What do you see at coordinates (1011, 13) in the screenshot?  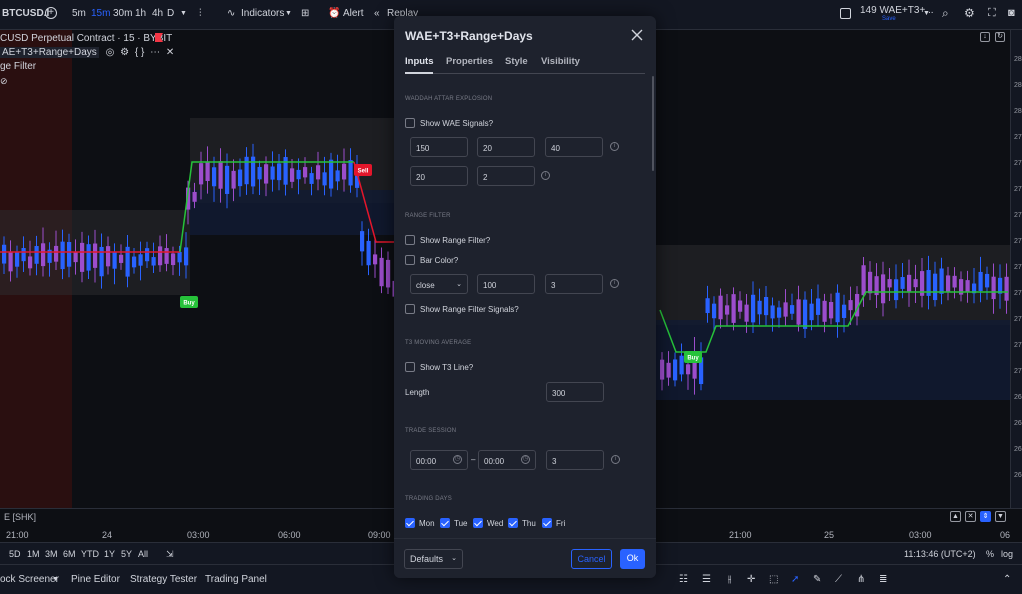 I see `camera-icon: ◙` at bounding box center [1011, 13].